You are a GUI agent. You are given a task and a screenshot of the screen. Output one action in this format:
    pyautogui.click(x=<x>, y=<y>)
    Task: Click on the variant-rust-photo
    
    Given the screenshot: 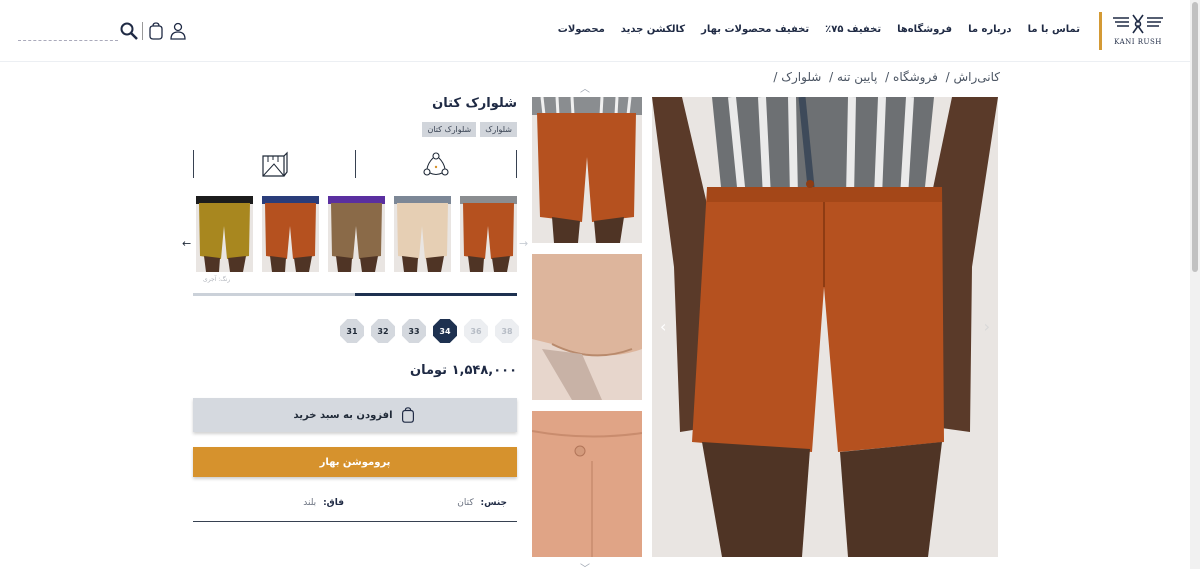 What is the action you would take?
    pyautogui.click(x=290, y=234)
    